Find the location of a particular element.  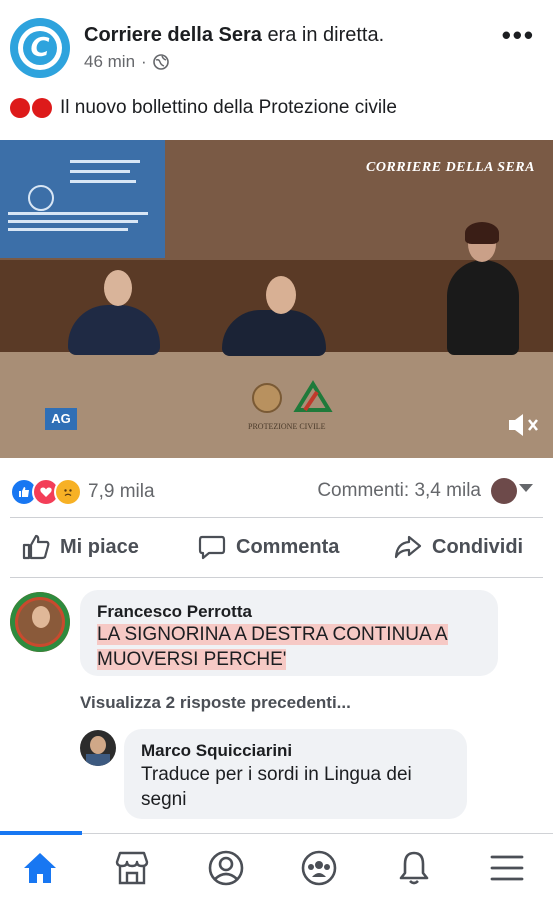

page-name: Corriere della Sera is located at coordinates (173, 35).